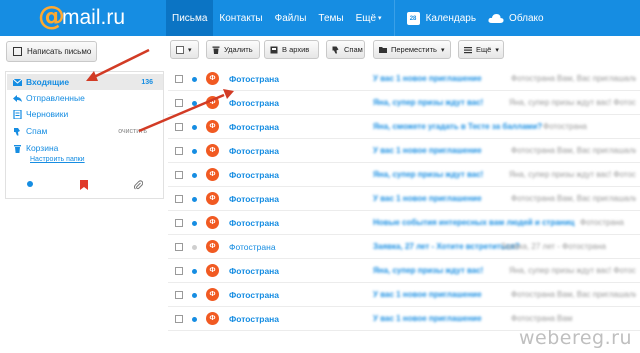 The image size is (640, 353). Describe the element at coordinates (147, 82) in the screenshot. I see `unread-count: 136` at that location.